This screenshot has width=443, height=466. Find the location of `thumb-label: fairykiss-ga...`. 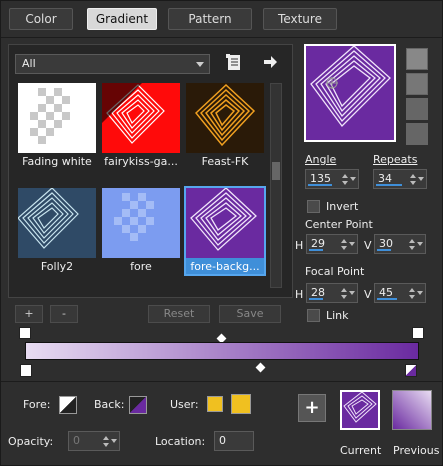

thumb-label: fairykiss-ga... is located at coordinates (141, 161).